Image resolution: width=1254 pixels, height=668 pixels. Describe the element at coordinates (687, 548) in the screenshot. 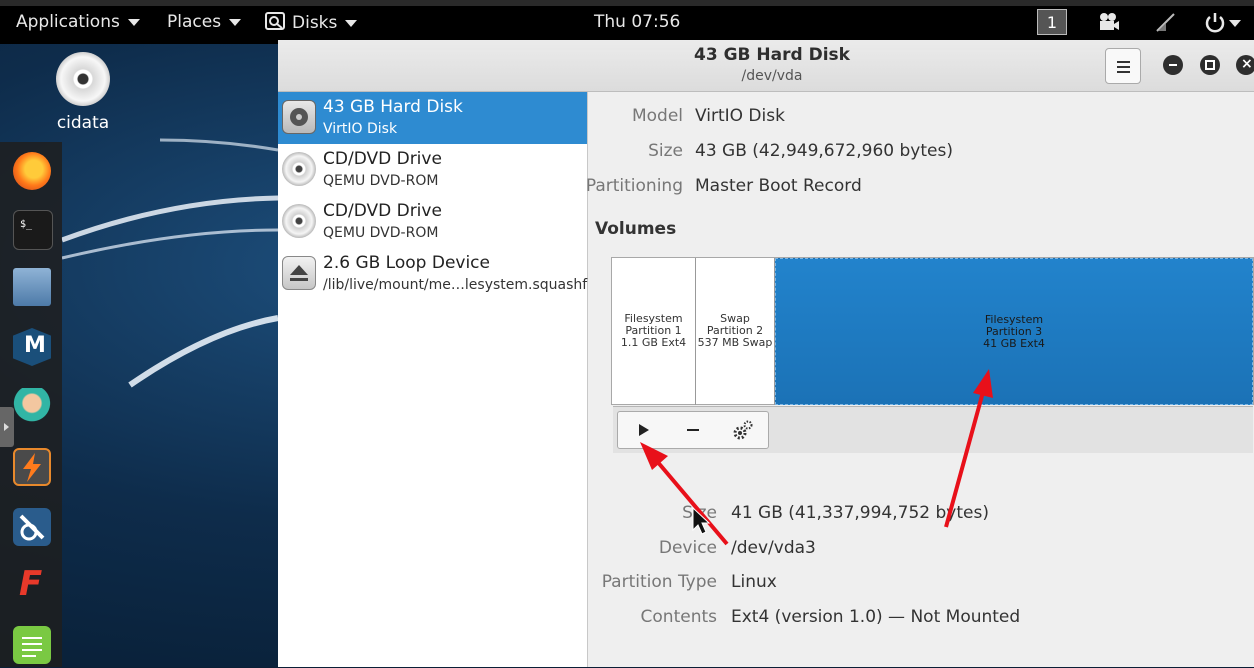

I see `device-label: Device` at that location.